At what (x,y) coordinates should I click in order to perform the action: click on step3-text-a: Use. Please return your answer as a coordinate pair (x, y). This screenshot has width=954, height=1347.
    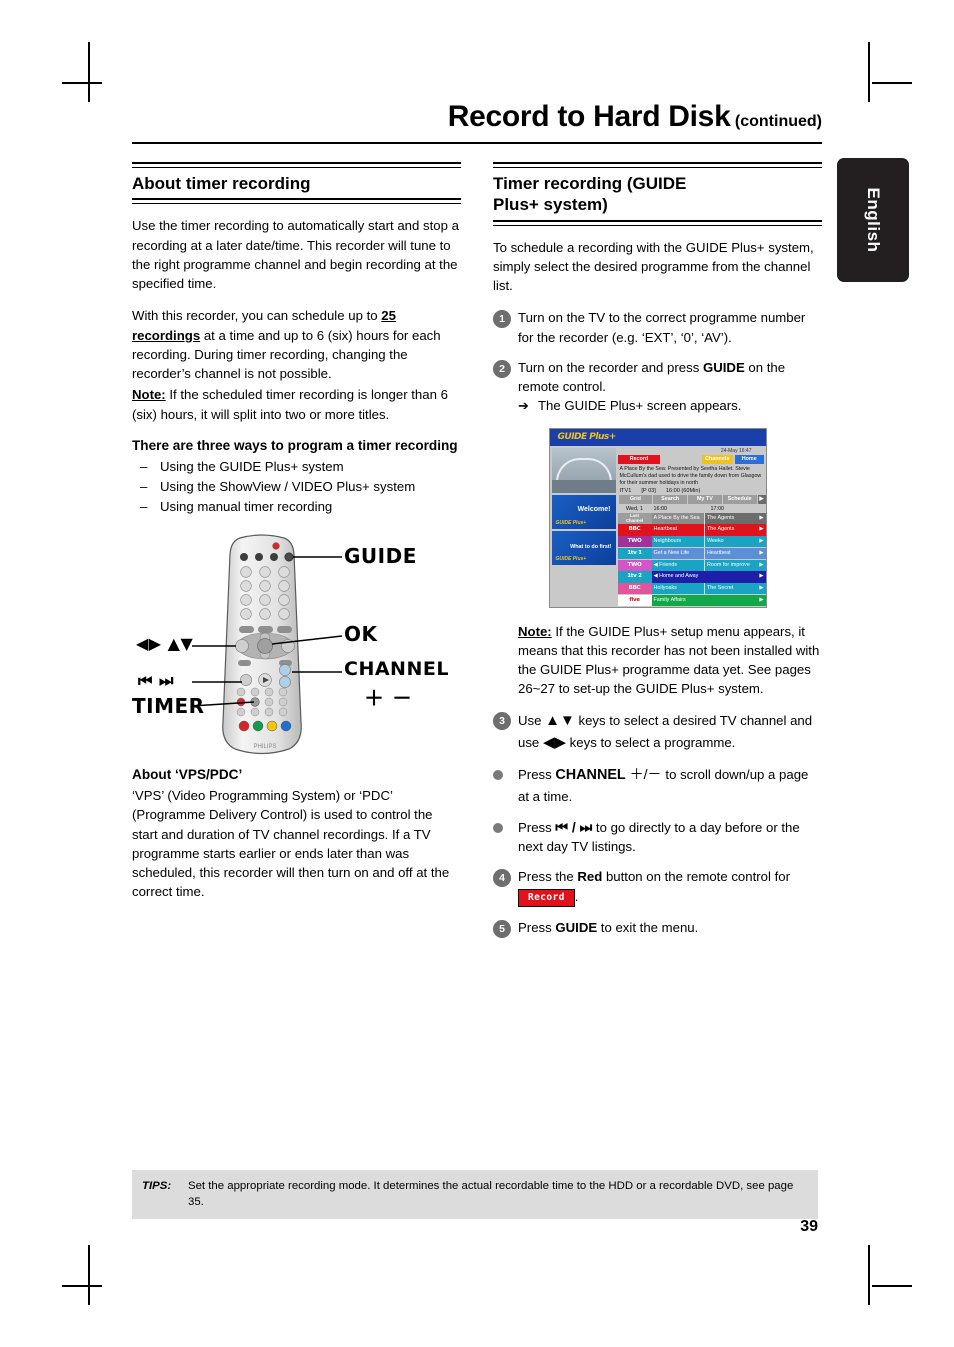
    Looking at the image, I should click on (532, 720).